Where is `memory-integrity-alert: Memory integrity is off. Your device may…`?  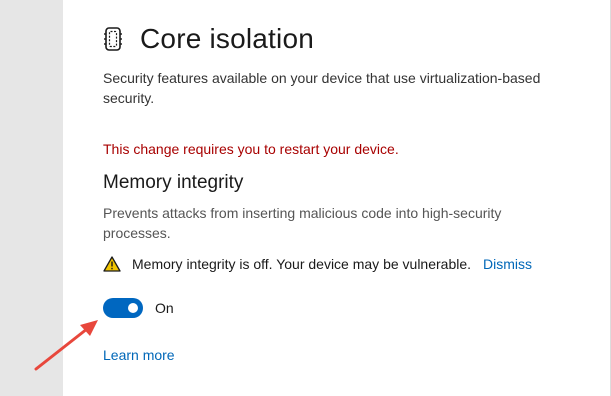 memory-integrity-alert: Memory integrity is off. Your device may… is located at coordinates (317, 264).